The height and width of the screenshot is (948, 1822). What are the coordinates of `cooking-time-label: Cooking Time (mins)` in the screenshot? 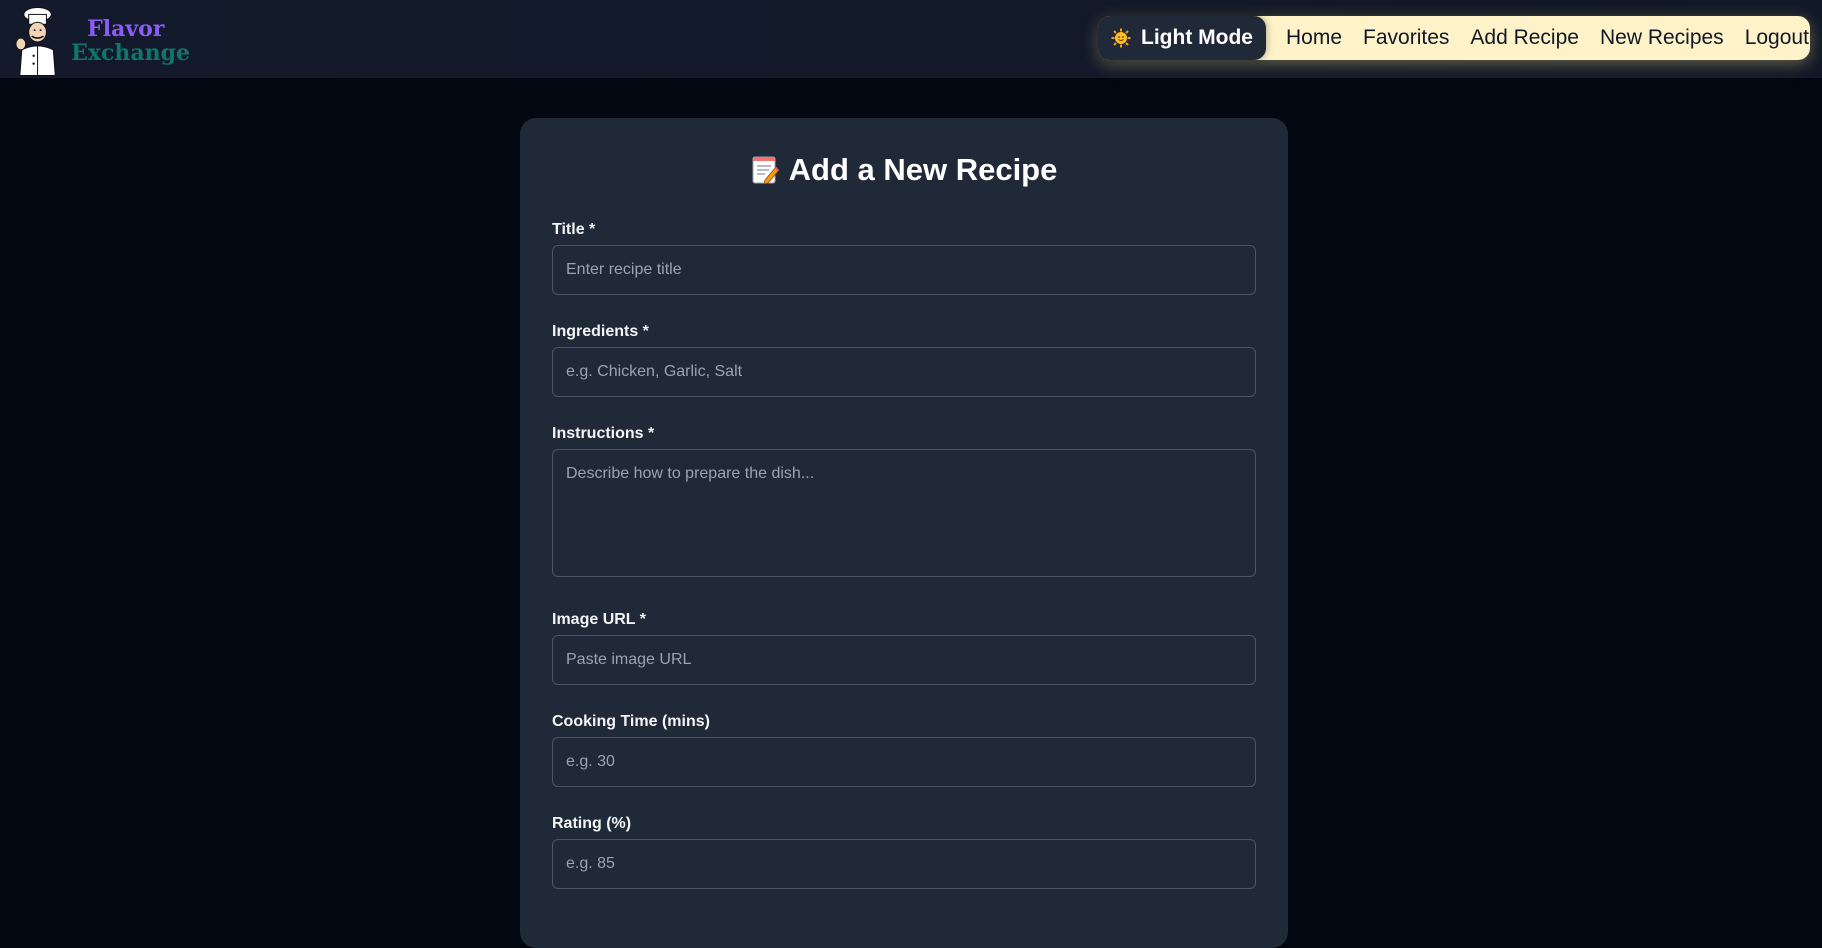 It's located at (631, 721).